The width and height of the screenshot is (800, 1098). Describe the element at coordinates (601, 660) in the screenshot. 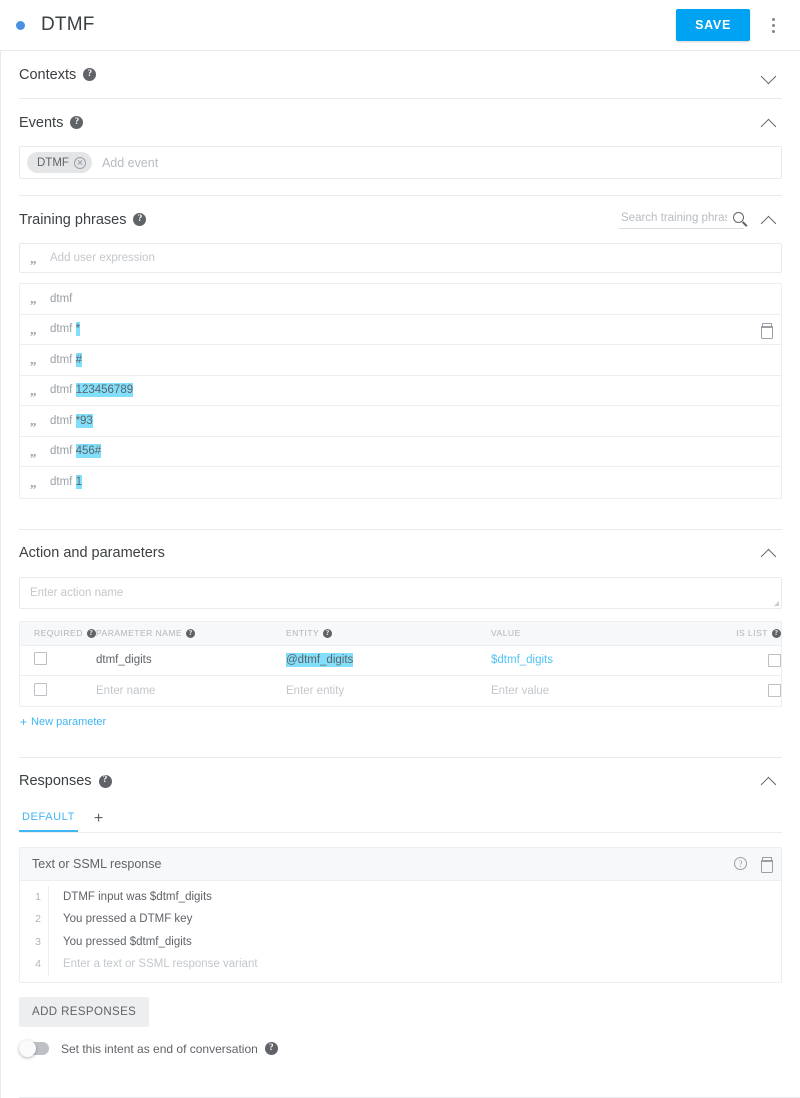

I see `value-cell: $dtmf_digits` at that location.